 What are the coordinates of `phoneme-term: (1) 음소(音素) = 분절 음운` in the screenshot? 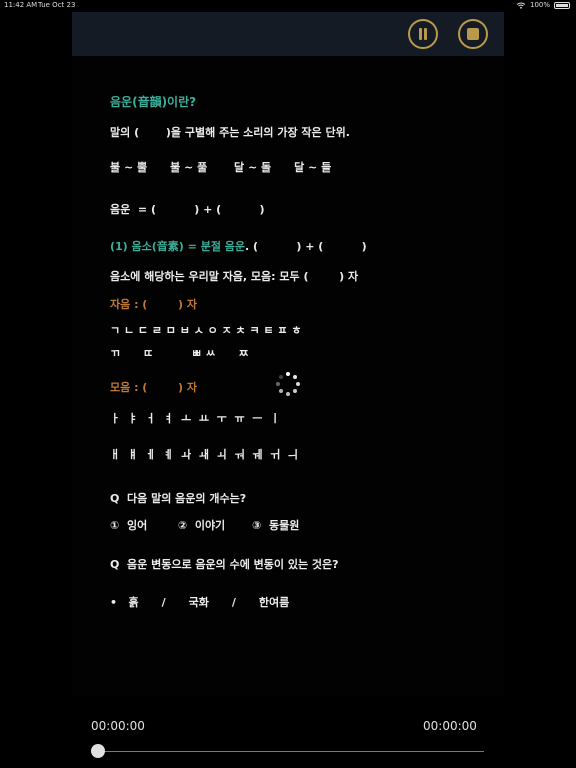 It's located at (178, 246).